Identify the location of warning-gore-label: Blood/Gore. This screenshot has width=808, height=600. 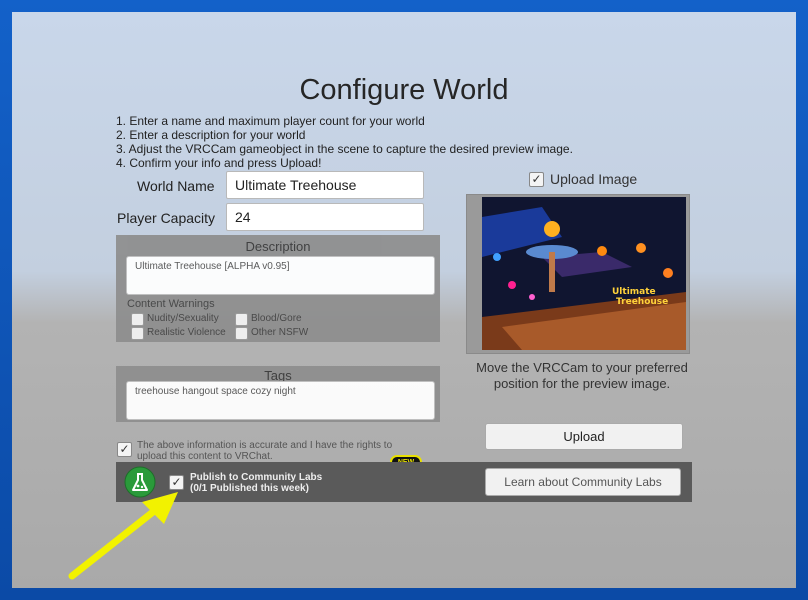
(276, 318).